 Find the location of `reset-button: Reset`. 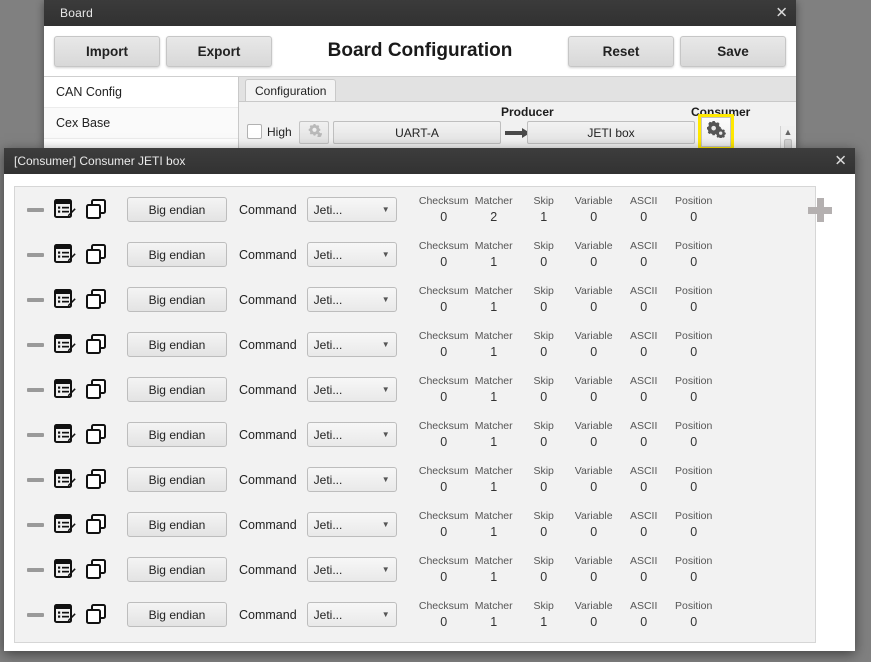

reset-button: Reset is located at coordinates (621, 51).